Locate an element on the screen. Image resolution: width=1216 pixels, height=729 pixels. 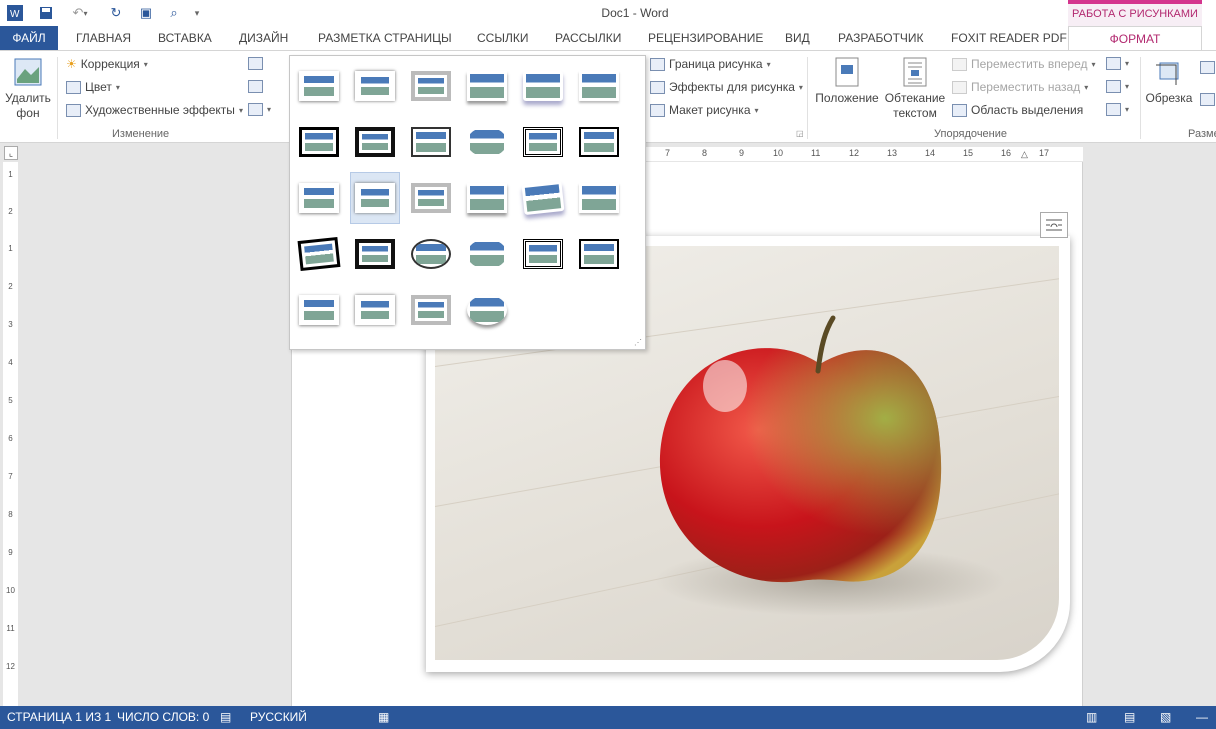
picture-layout-icon is located at coordinates (657, 110).